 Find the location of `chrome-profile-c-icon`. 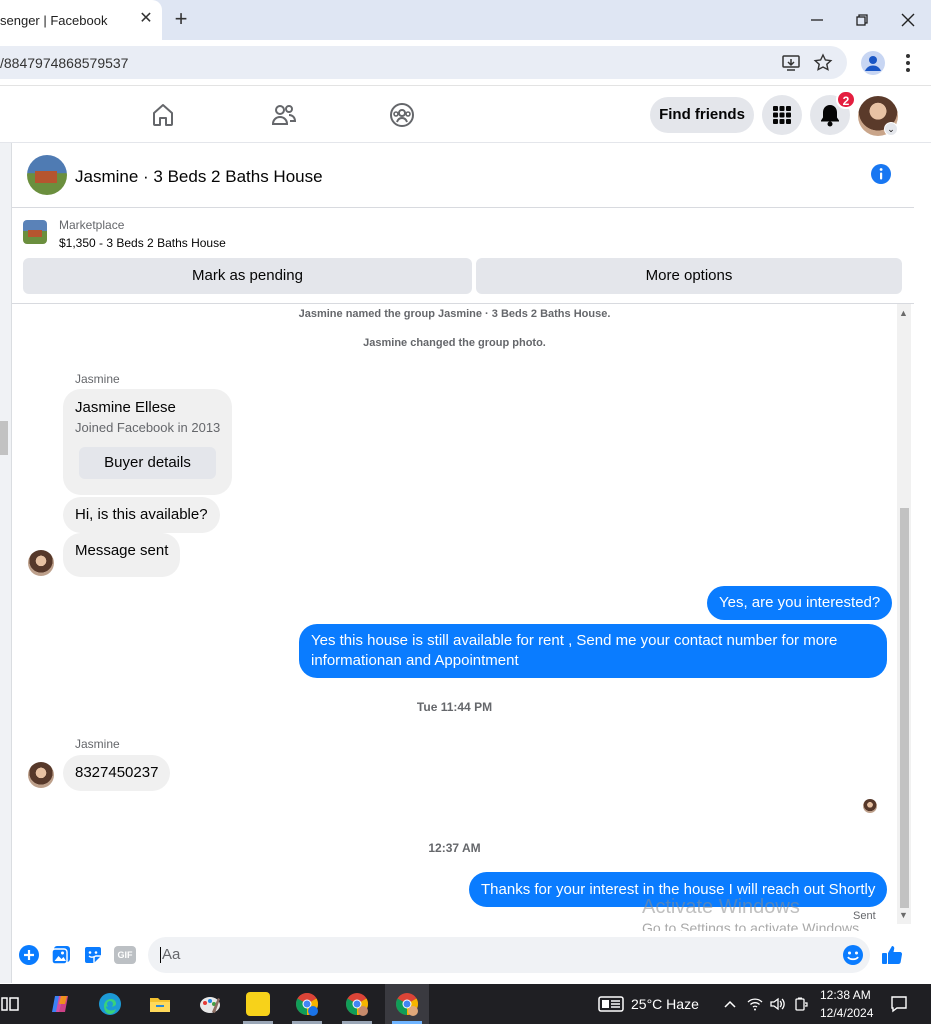

chrome-profile-c-icon is located at coordinates (407, 1004).